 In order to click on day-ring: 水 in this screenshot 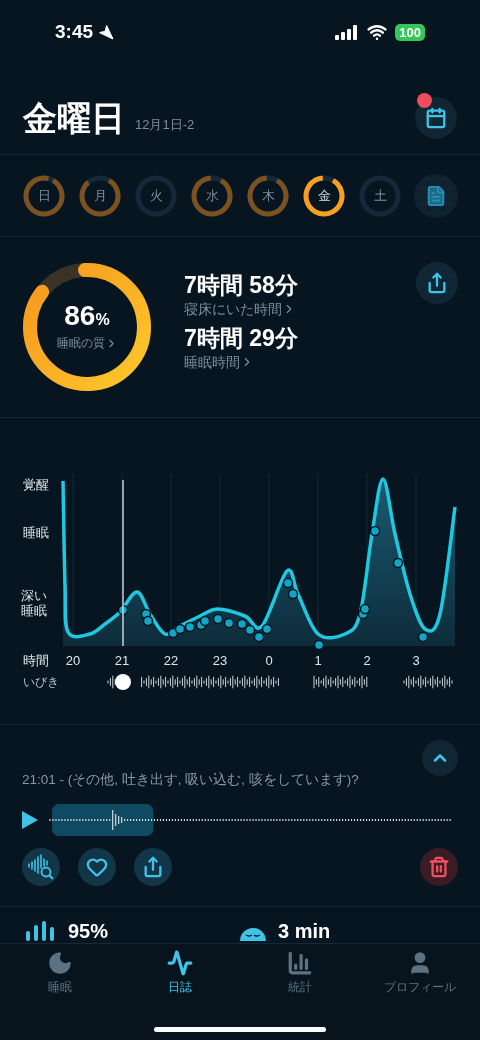, I will do `click(212, 195)`.